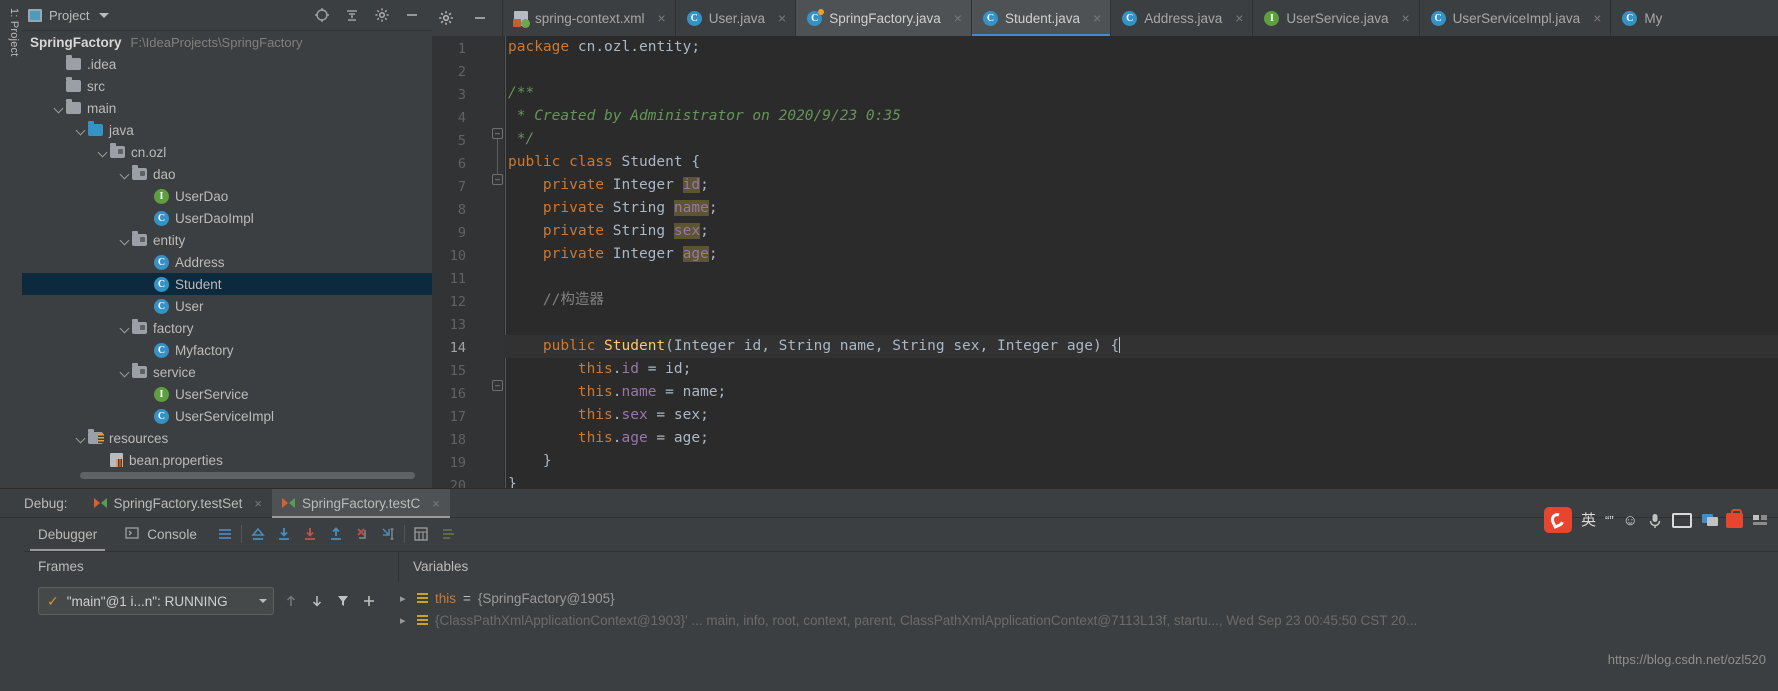  What do you see at coordinates (227, 130) in the screenshot?
I see `tree-item-java: java` at bounding box center [227, 130].